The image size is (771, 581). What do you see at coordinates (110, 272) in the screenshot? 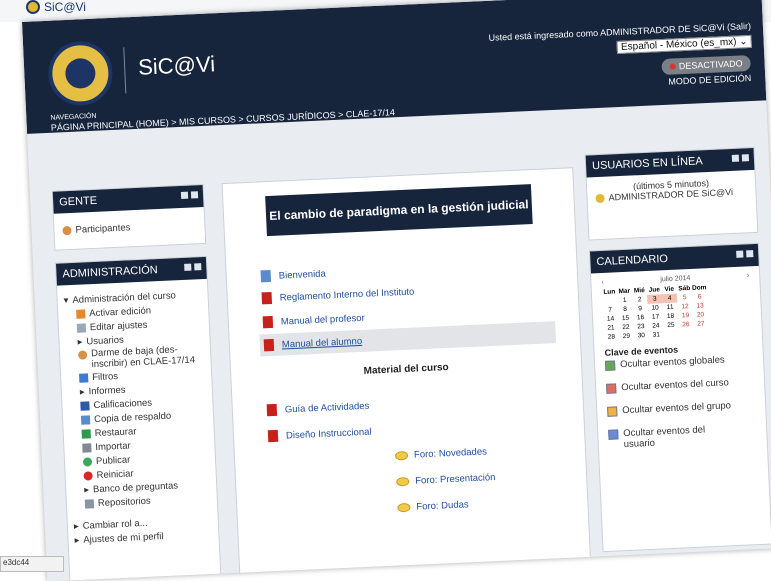
I see `admin-title: ADMINISTRACIÓN` at bounding box center [110, 272].